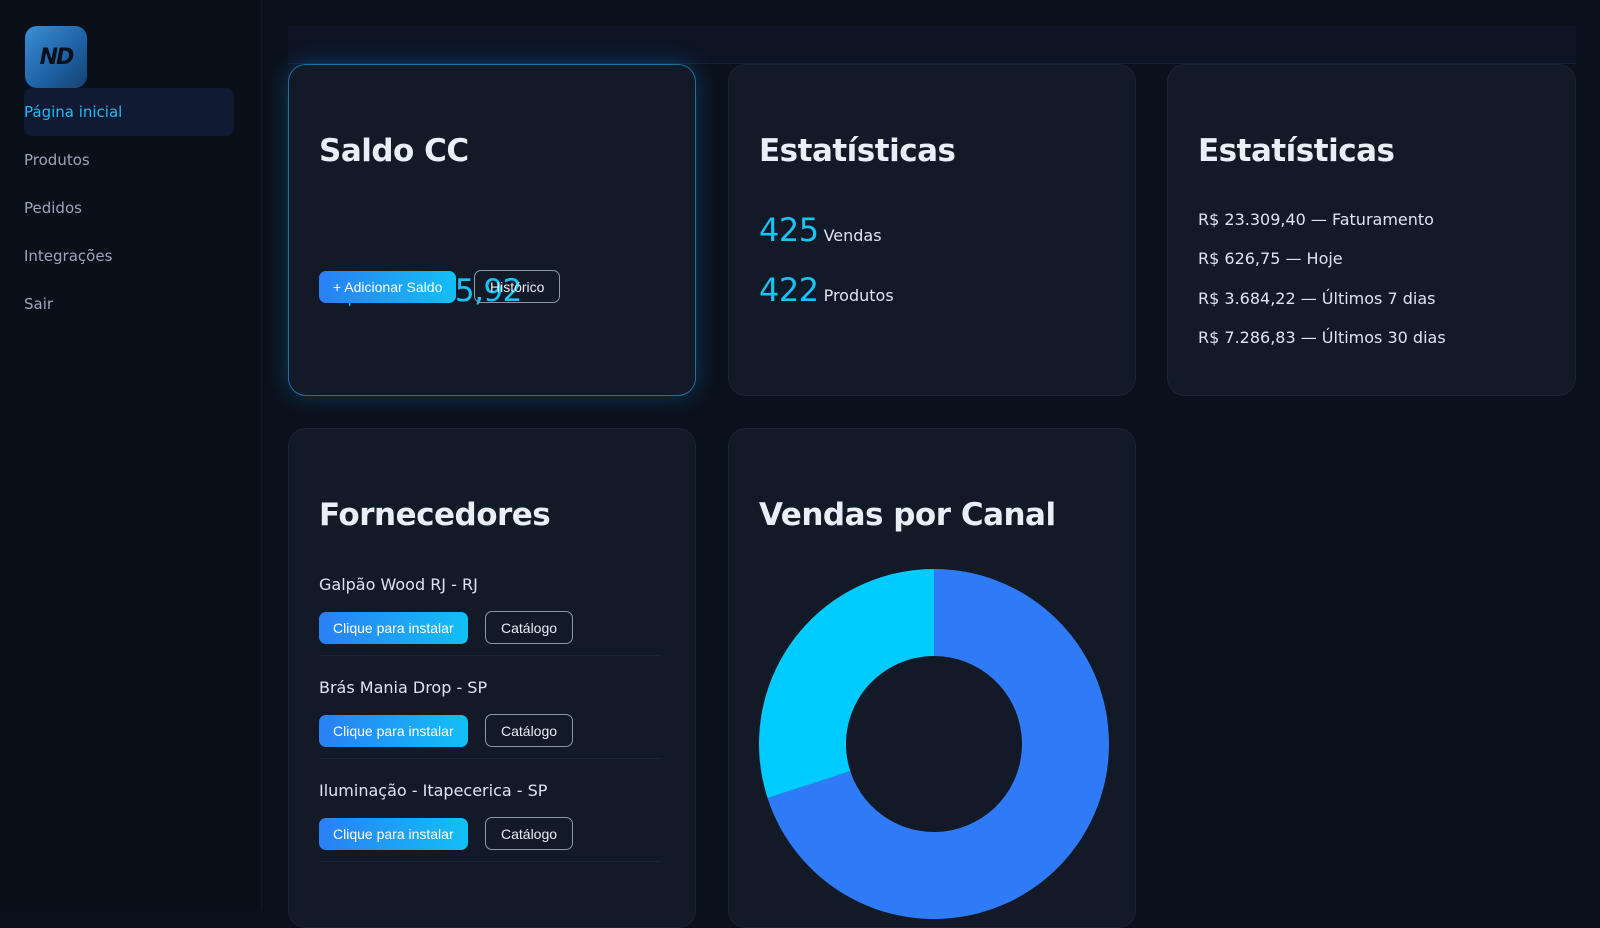  Describe the element at coordinates (852, 235) in the screenshot. I see `sales-label: Vendas` at that location.